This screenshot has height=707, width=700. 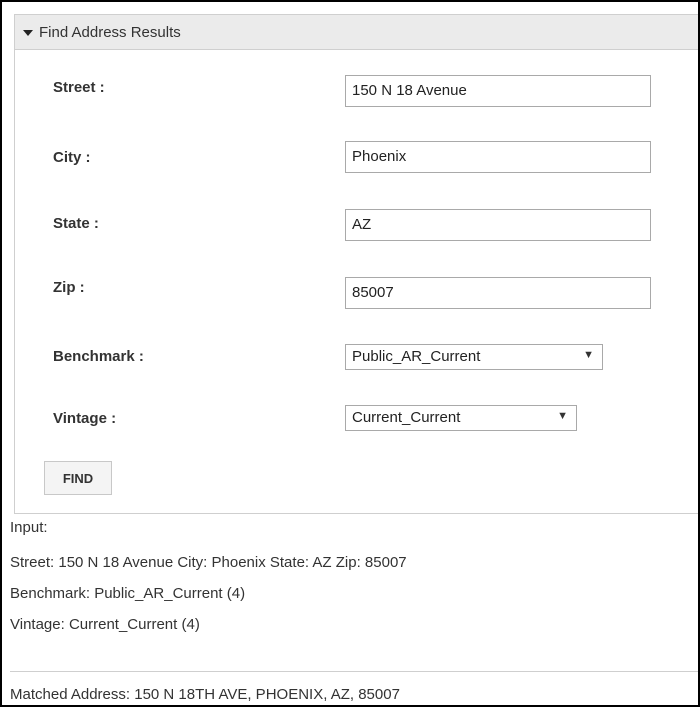 I want to click on vintage-summary: Vintage: Current_Current (4), so click(x=105, y=624).